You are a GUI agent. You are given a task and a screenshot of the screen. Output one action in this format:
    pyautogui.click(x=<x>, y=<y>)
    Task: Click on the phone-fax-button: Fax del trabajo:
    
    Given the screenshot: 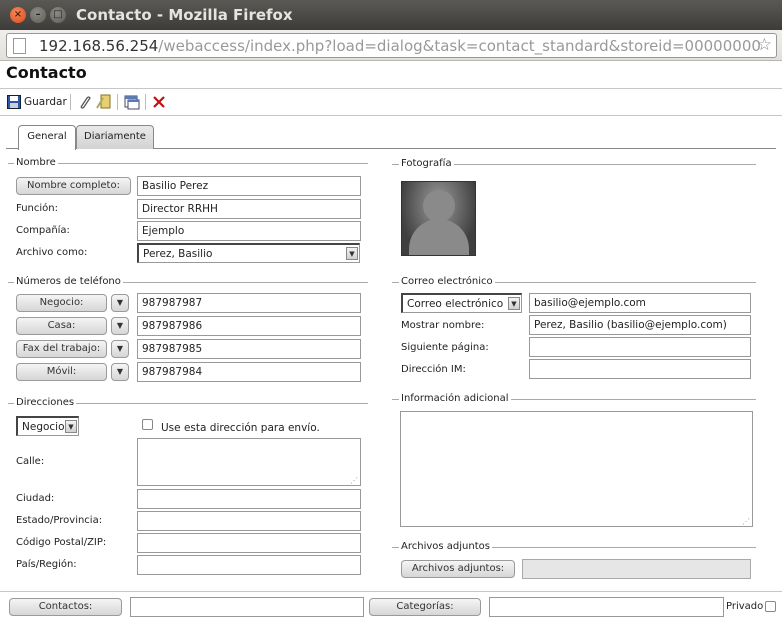 What is the action you would take?
    pyautogui.click(x=61, y=349)
    